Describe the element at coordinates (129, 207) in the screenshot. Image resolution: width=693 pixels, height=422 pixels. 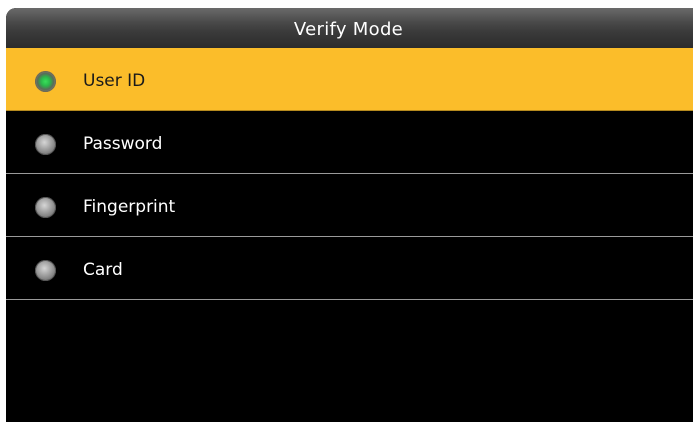
I see `option-label: Fingerprint` at that location.